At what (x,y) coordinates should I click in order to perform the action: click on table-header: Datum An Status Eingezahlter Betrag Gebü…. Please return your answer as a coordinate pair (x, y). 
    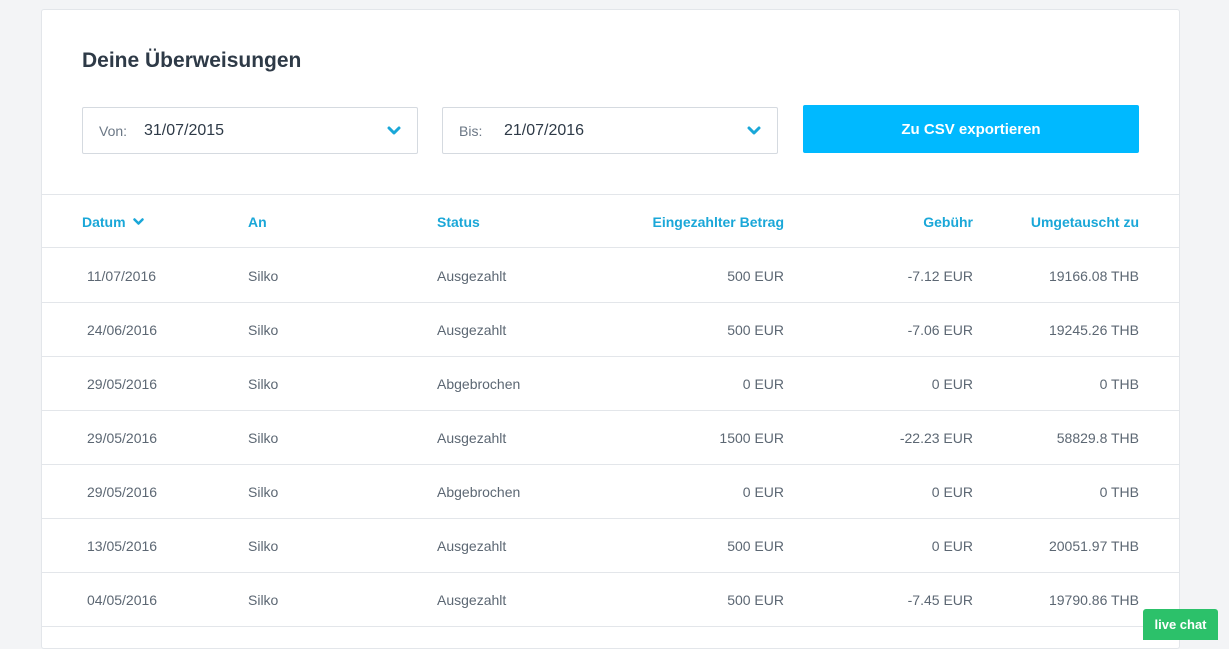
    Looking at the image, I should click on (610, 221).